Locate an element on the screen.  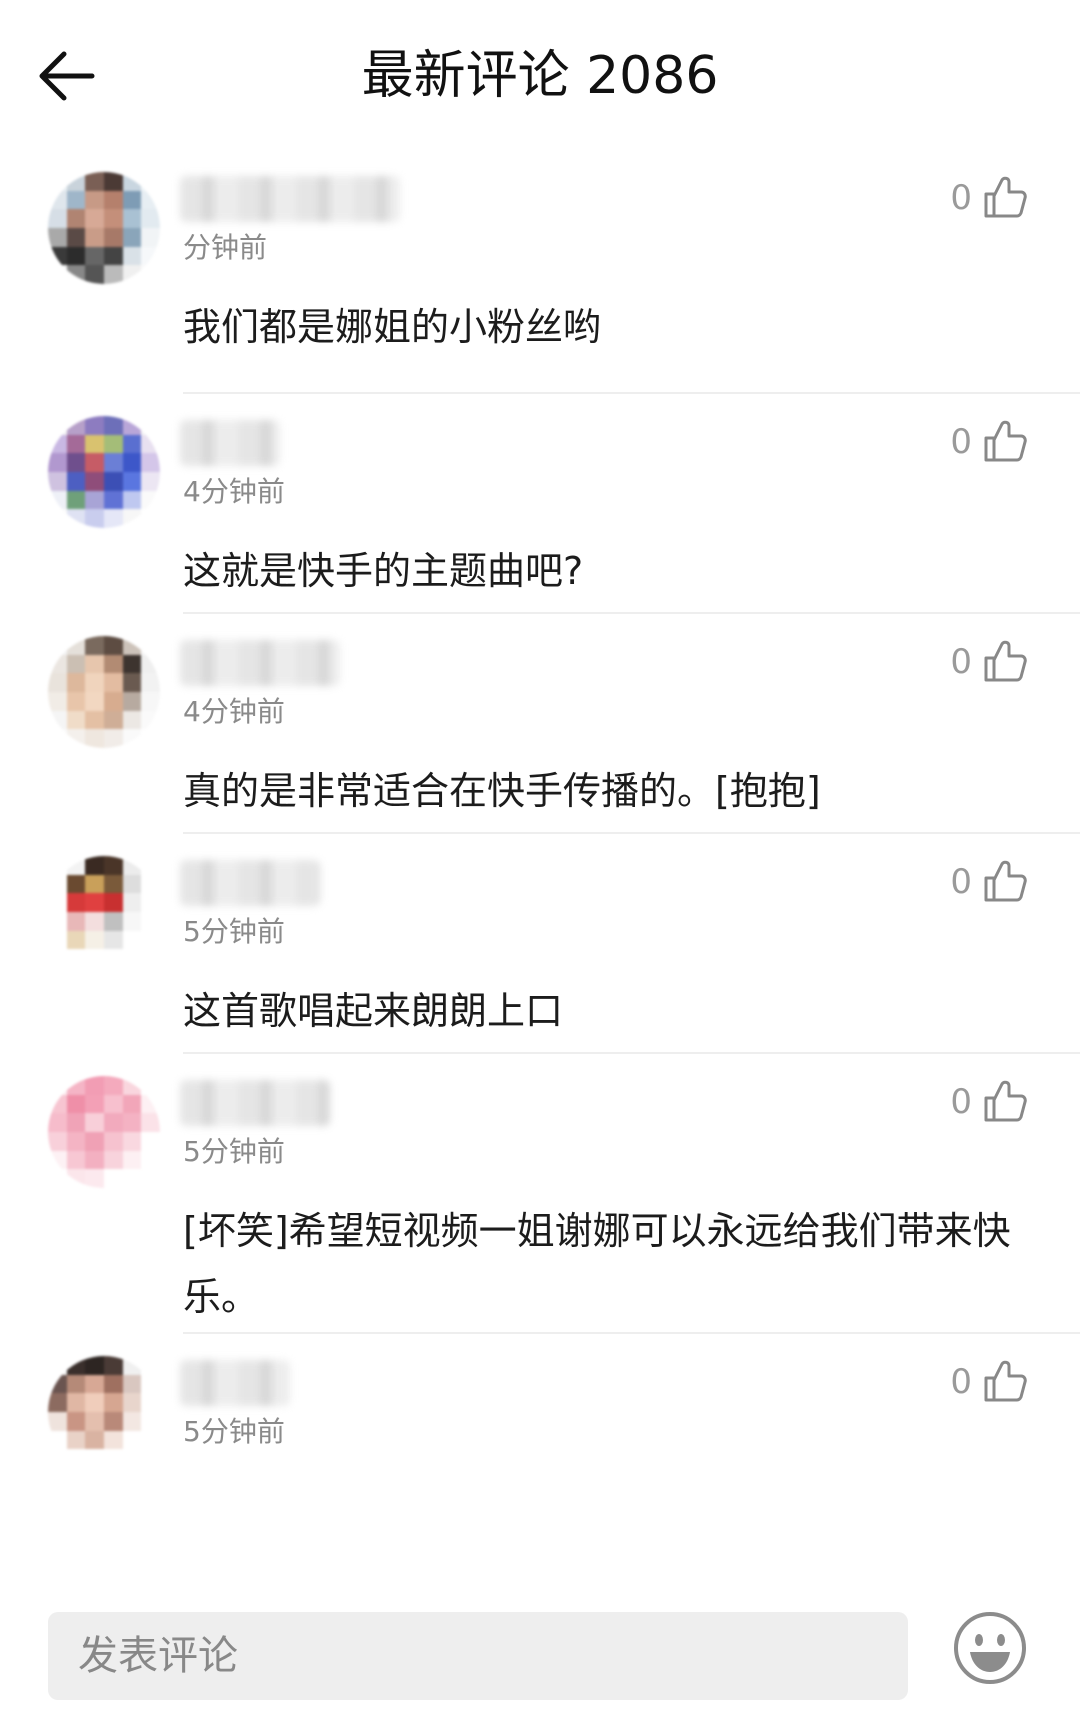
emoji-button is located at coordinates (990, 1648).